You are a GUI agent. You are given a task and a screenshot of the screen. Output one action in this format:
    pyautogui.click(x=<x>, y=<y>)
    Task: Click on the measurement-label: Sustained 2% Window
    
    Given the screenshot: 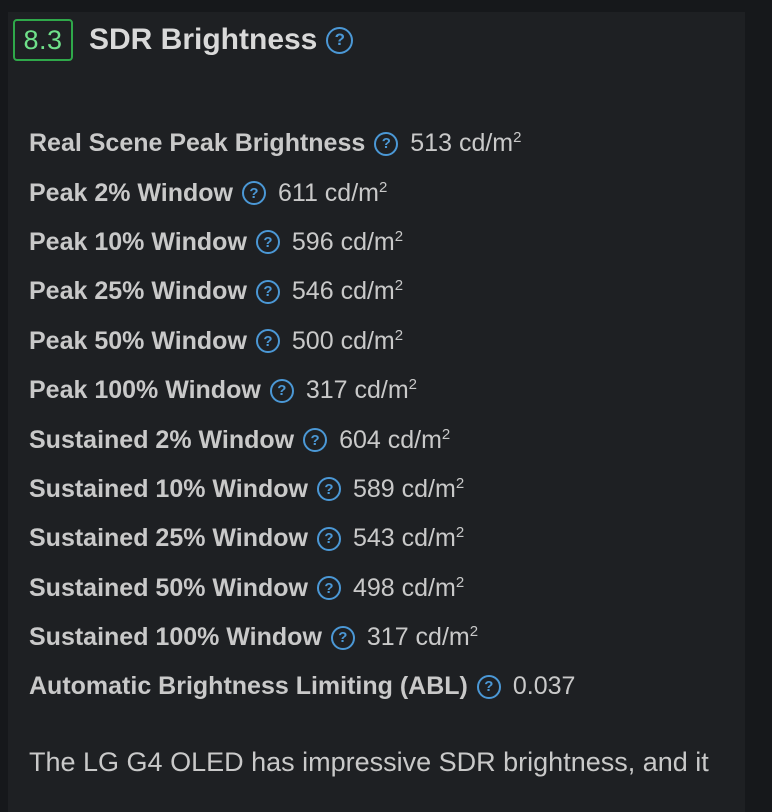 What is the action you would take?
    pyautogui.click(x=162, y=439)
    